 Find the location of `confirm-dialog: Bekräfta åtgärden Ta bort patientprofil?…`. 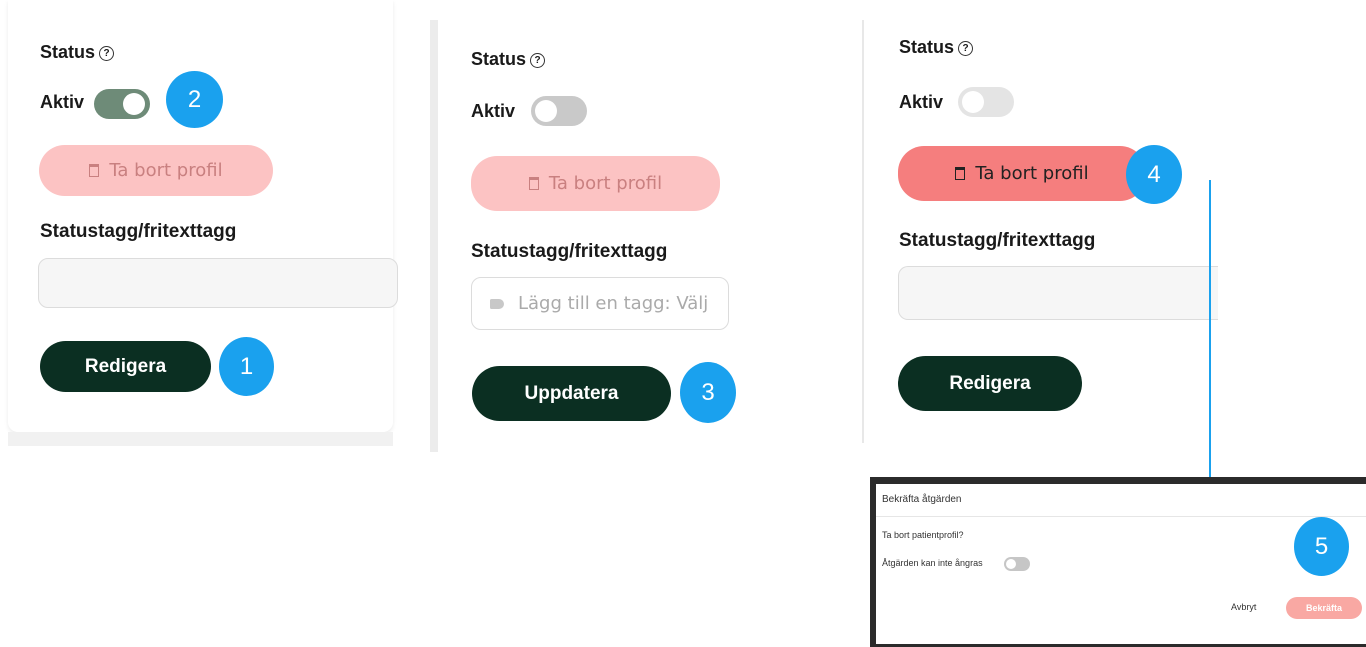

confirm-dialog: Bekräfta åtgärden Ta bort patientprofil?… is located at coordinates (1121, 564).